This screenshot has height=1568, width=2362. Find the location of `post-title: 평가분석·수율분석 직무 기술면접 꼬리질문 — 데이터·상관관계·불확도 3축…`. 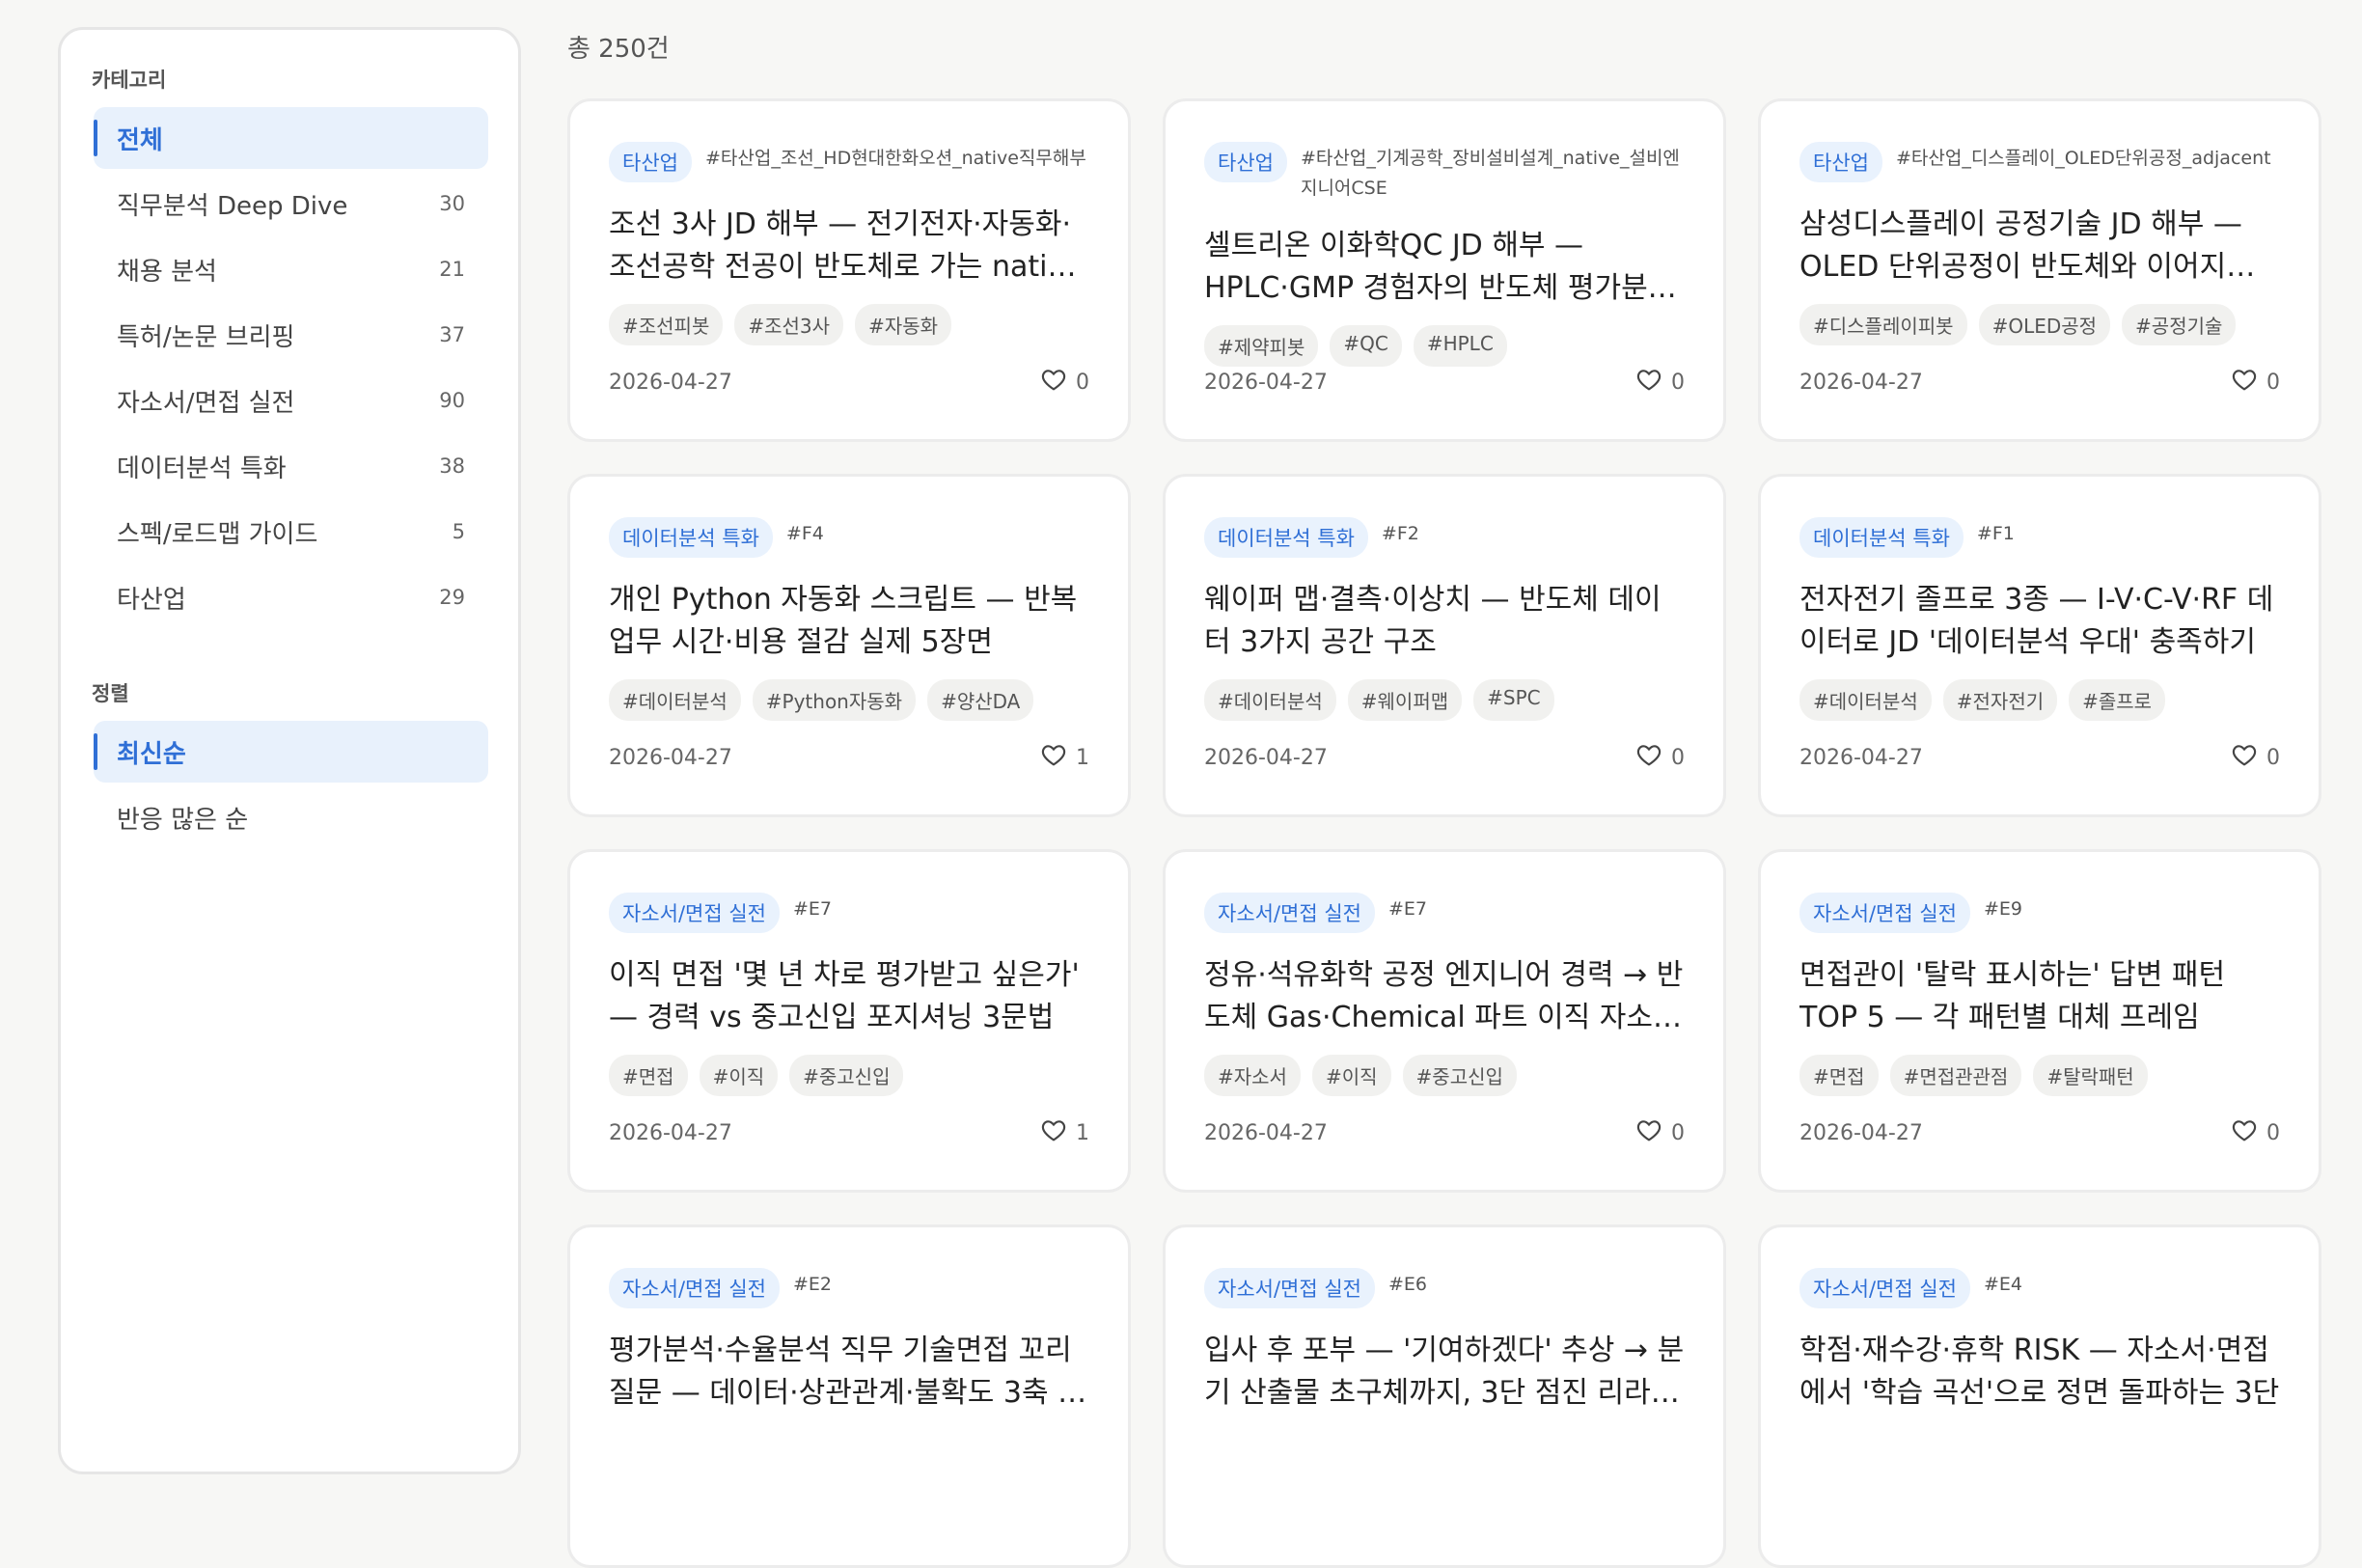

post-title: 평가분석·수율분석 직무 기술면접 꼬리질문 — 데이터·상관관계·불확도 3축… is located at coordinates (849, 1372).